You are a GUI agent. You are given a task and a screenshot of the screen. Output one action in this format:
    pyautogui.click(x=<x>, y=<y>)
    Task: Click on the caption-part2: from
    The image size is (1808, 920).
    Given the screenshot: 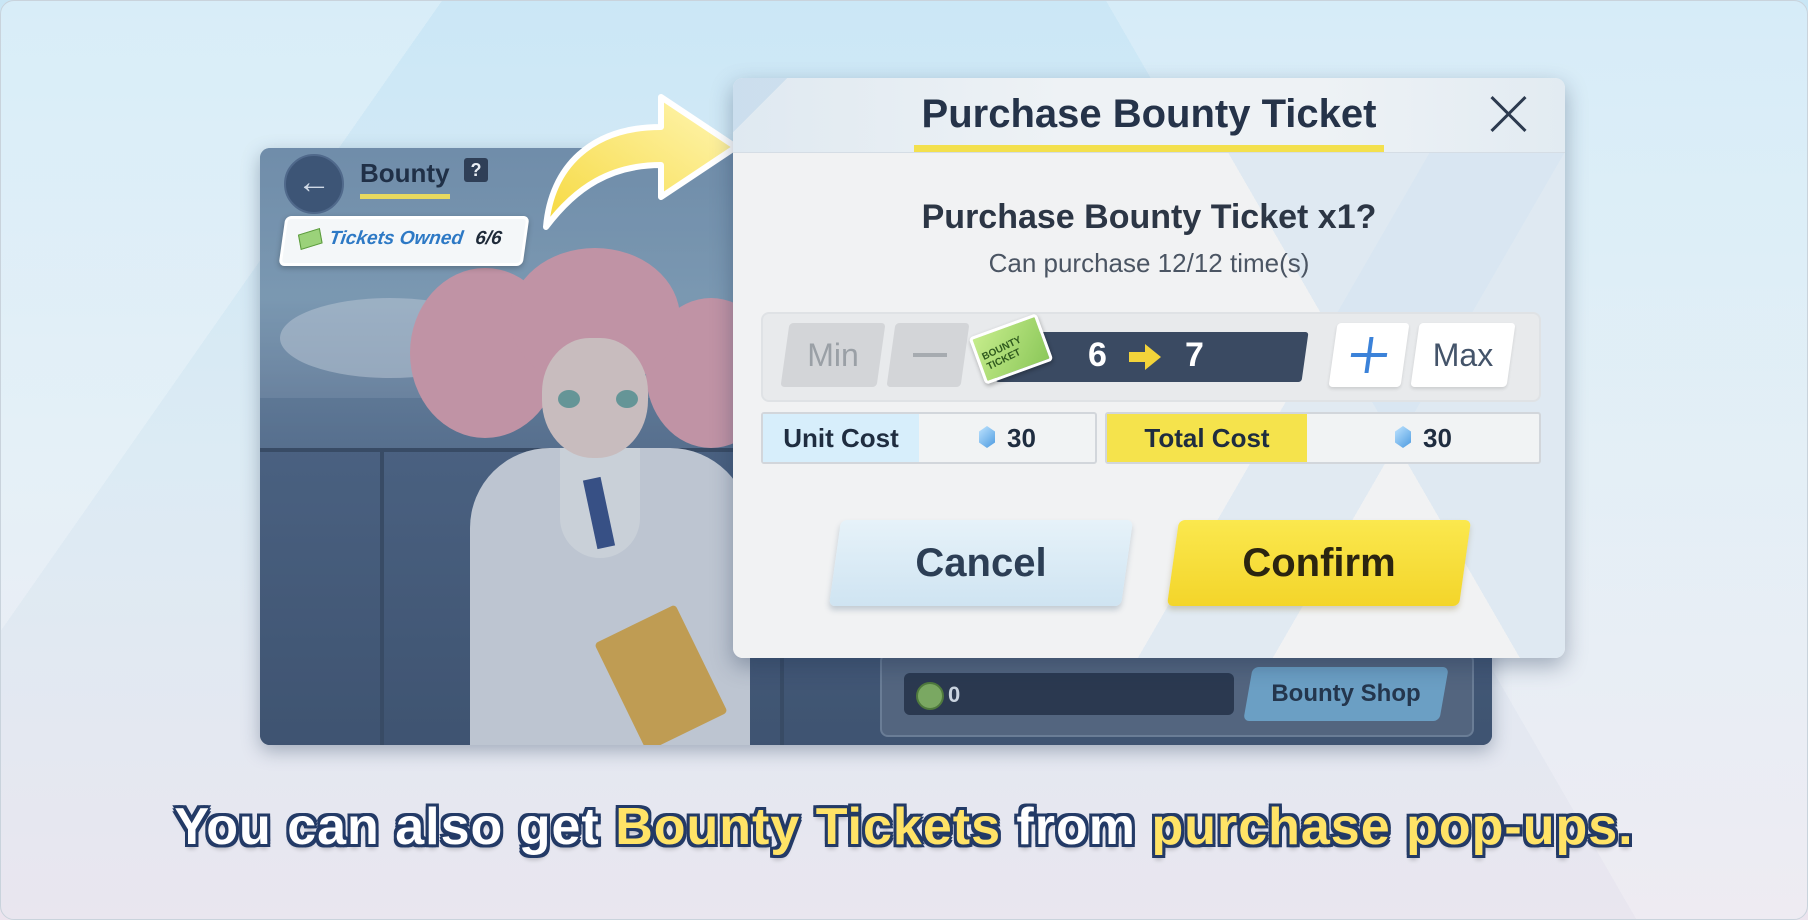 What is the action you would take?
    pyautogui.click(x=1076, y=827)
    